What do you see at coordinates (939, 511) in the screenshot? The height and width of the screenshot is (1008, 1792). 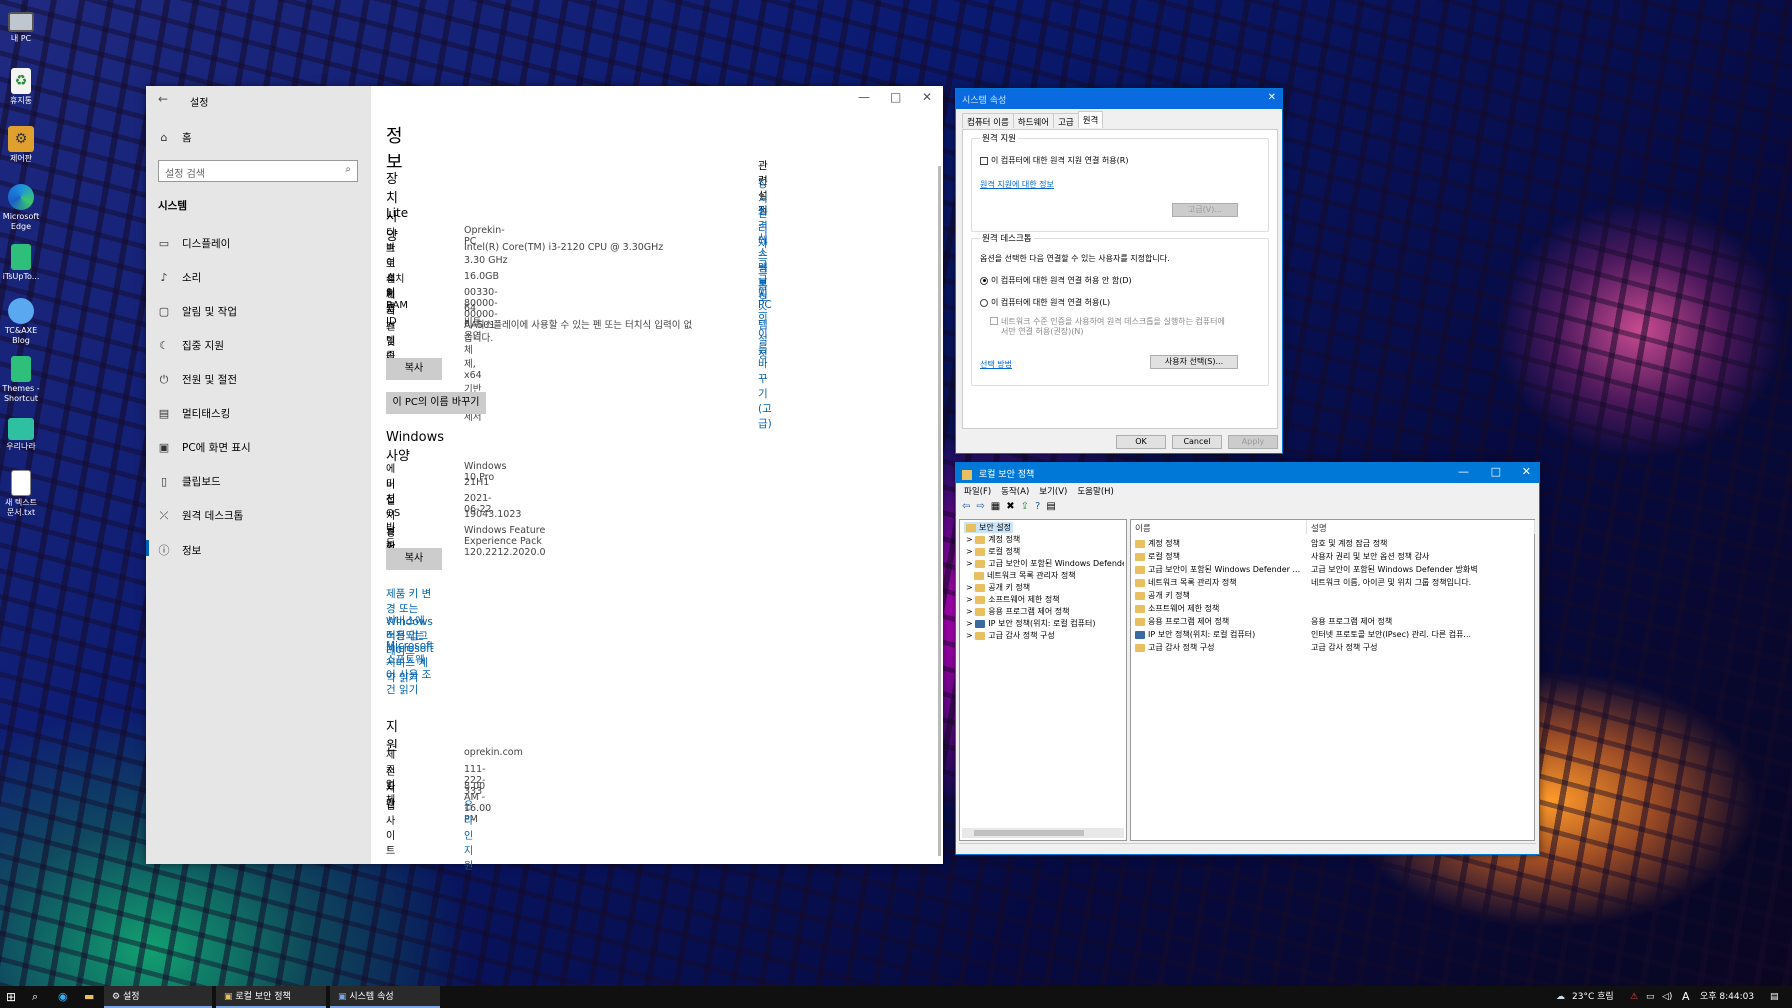 I see `scrollbar` at bounding box center [939, 511].